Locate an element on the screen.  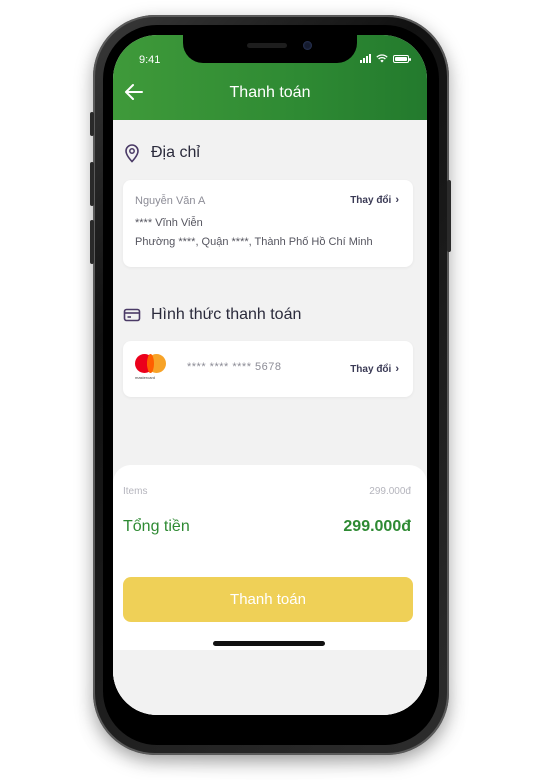
cellular-signal-icon is located at coordinates (365, 58).